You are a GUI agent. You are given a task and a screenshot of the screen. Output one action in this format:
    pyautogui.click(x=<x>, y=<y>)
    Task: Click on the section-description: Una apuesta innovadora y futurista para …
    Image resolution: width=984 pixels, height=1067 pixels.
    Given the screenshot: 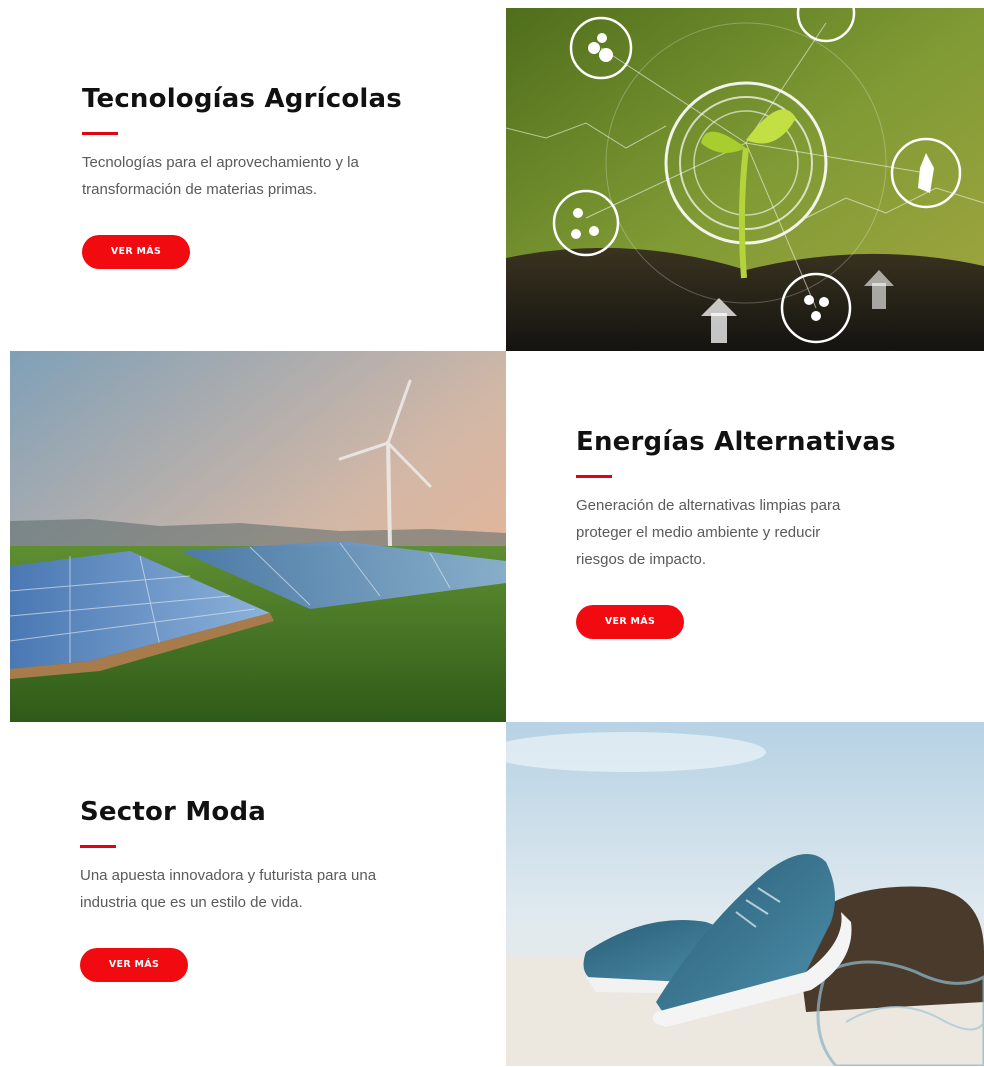 What is the action you would take?
    pyautogui.click(x=228, y=889)
    